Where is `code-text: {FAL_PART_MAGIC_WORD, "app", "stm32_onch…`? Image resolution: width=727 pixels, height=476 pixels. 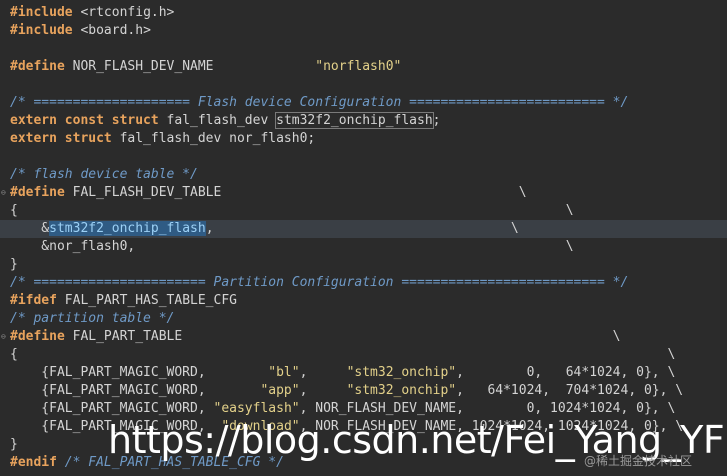
code-text: {FAL_PART_MAGIC_WORD, "app", "stm32_onch… is located at coordinates (346, 391).